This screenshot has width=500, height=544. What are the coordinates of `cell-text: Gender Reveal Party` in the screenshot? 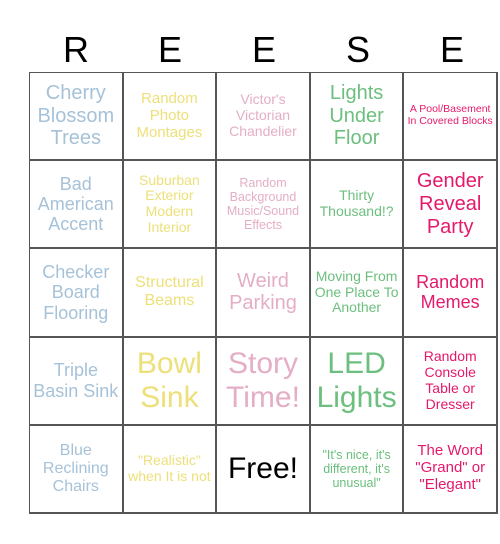 It's located at (450, 204).